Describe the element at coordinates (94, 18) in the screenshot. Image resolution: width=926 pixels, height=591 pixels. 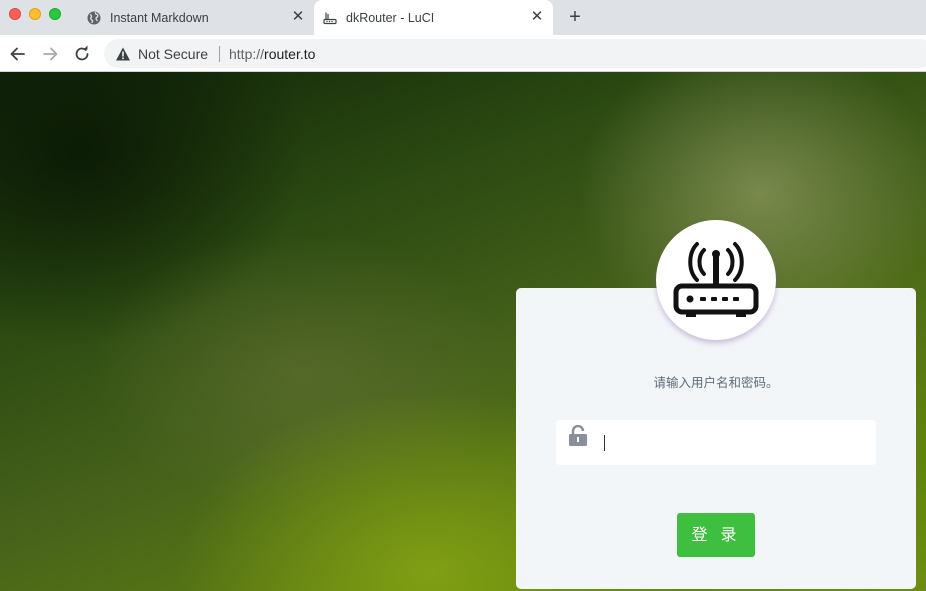
I see `globe-icon` at that location.